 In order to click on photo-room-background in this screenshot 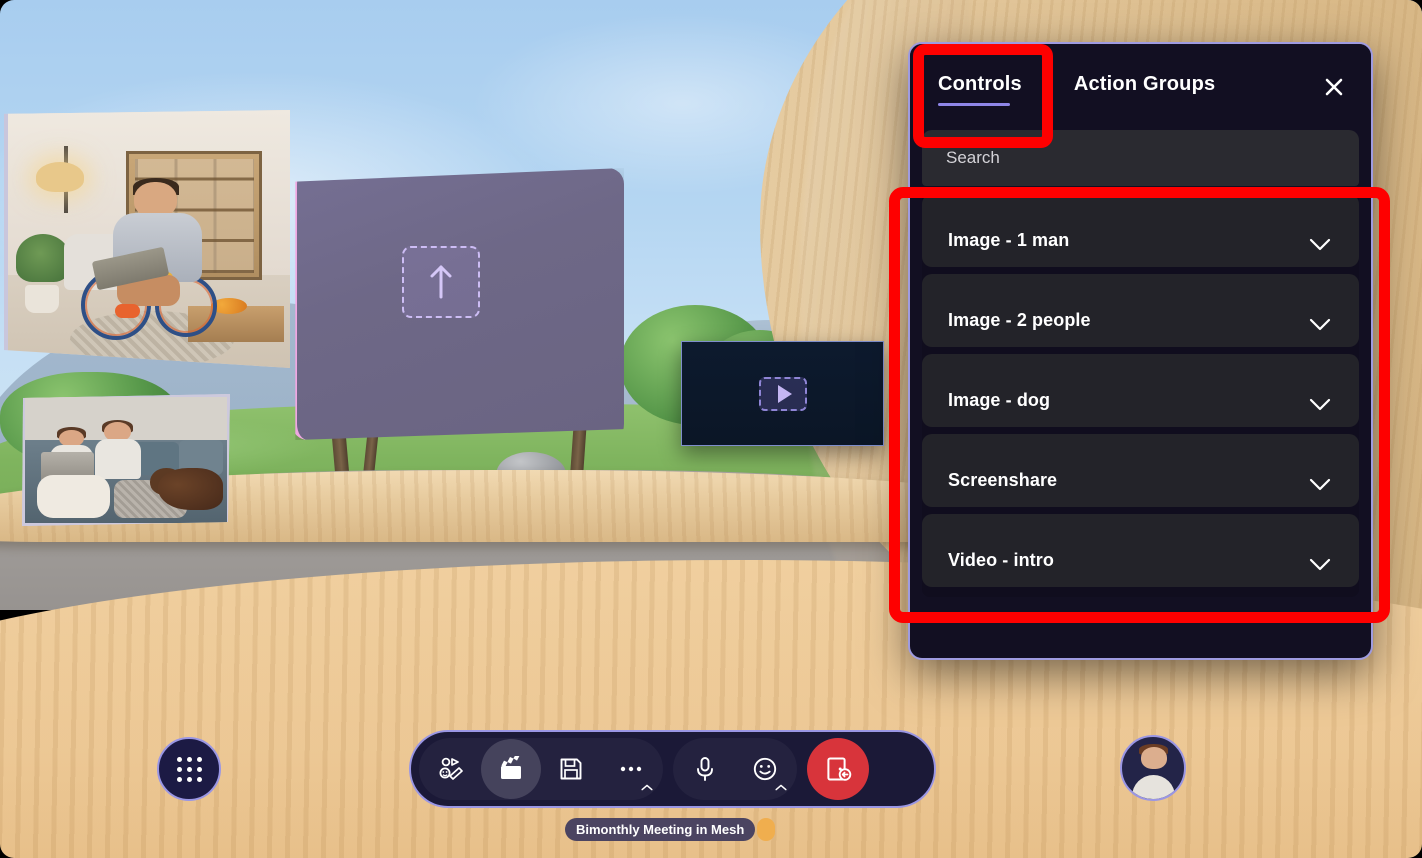, I will do `click(149, 239)`.